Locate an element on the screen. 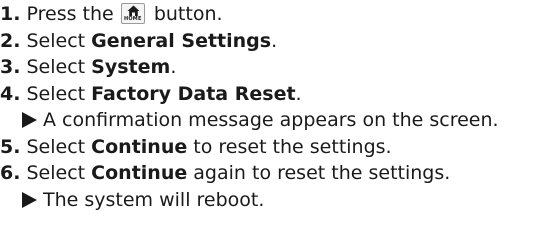  step-number: 4. is located at coordinates (10, 93).